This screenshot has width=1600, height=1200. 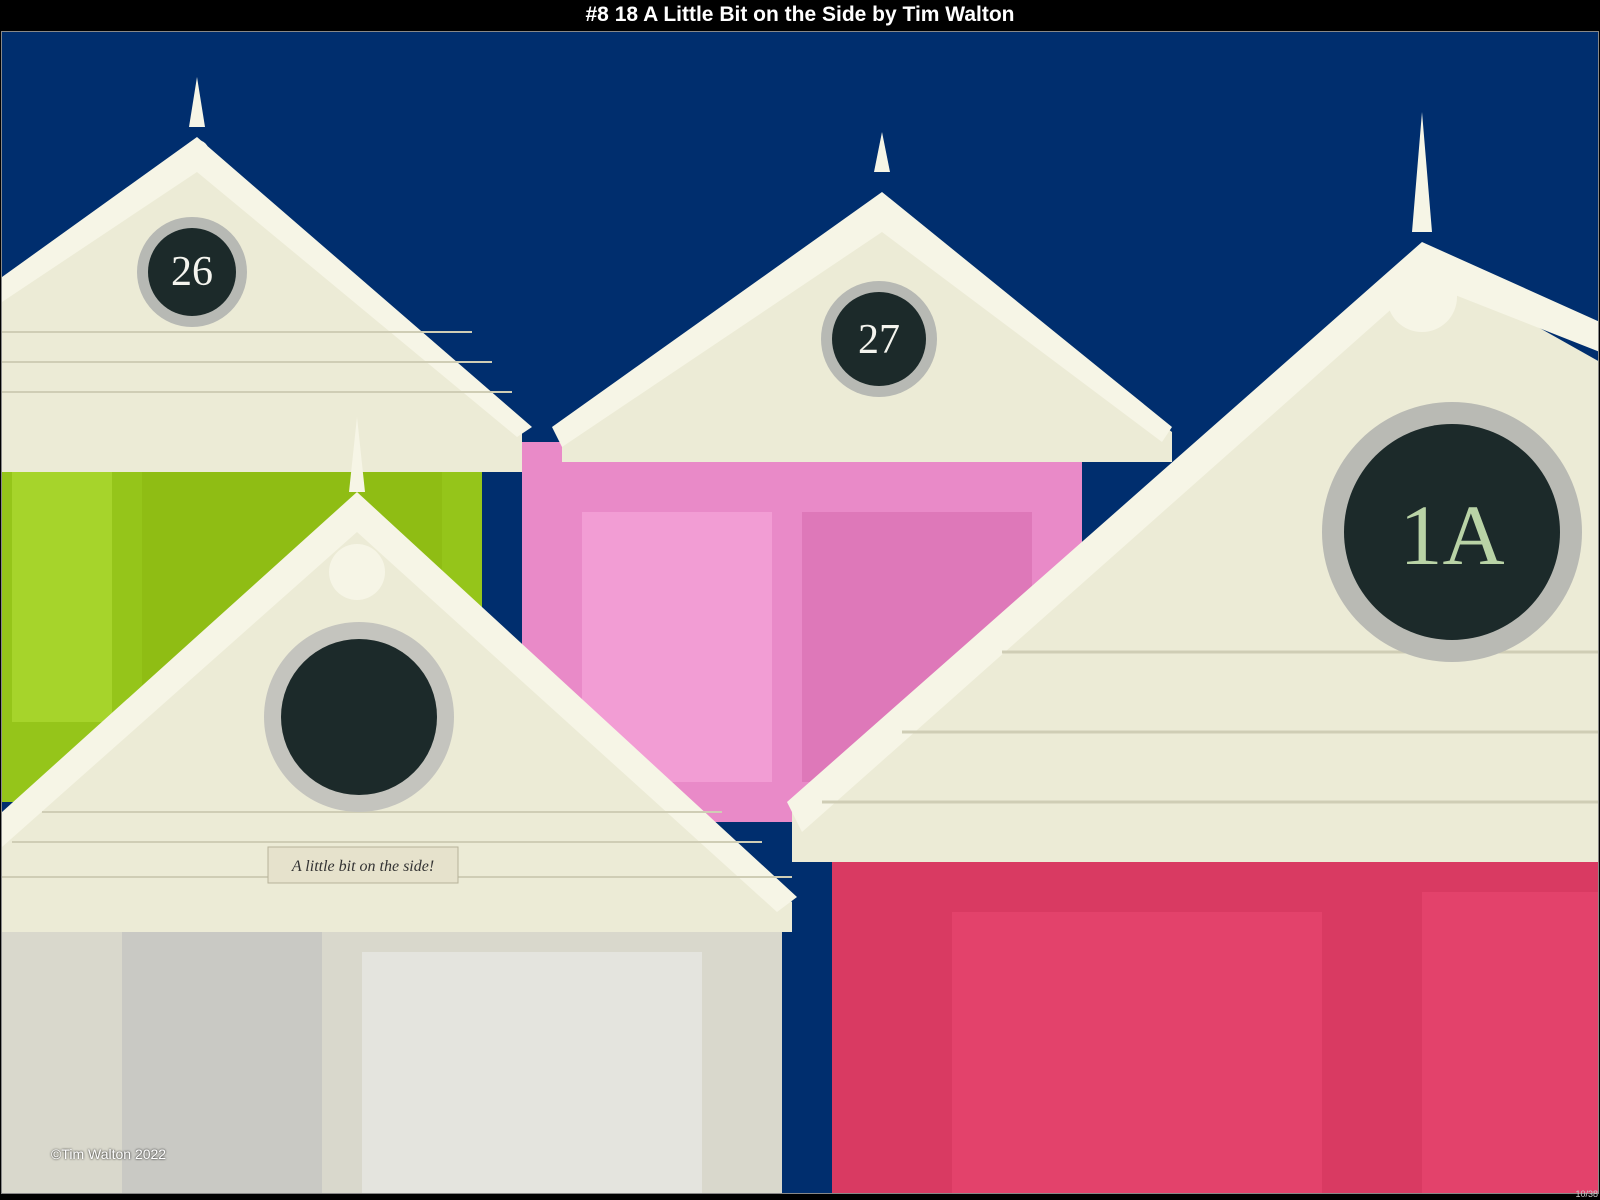 What do you see at coordinates (192, 272) in the screenshot?
I see `hut-number-26: 26` at bounding box center [192, 272].